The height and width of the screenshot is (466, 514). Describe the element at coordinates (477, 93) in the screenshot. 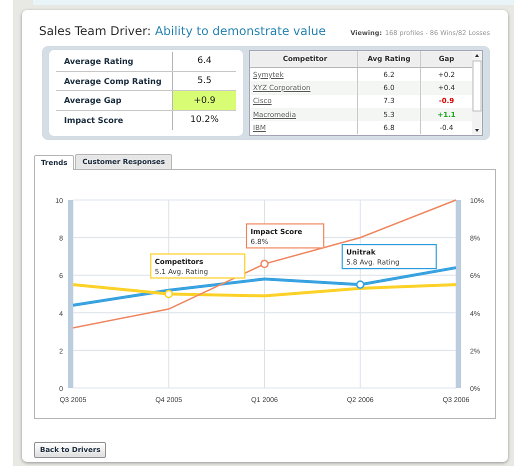

I see `scrollbar` at that location.